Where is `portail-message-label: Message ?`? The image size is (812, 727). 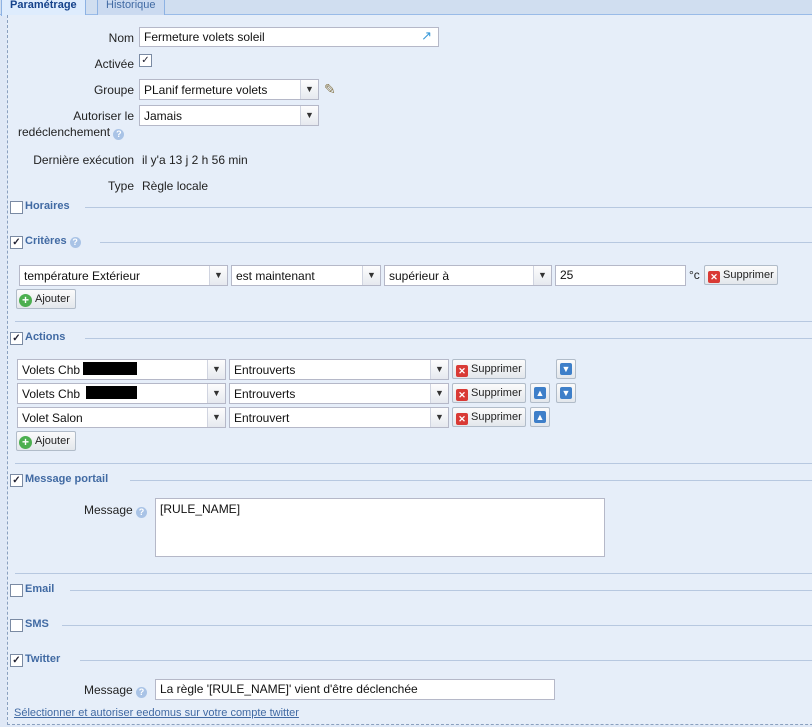
portail-message-label: Message ? is located at coordinates (116, 510).